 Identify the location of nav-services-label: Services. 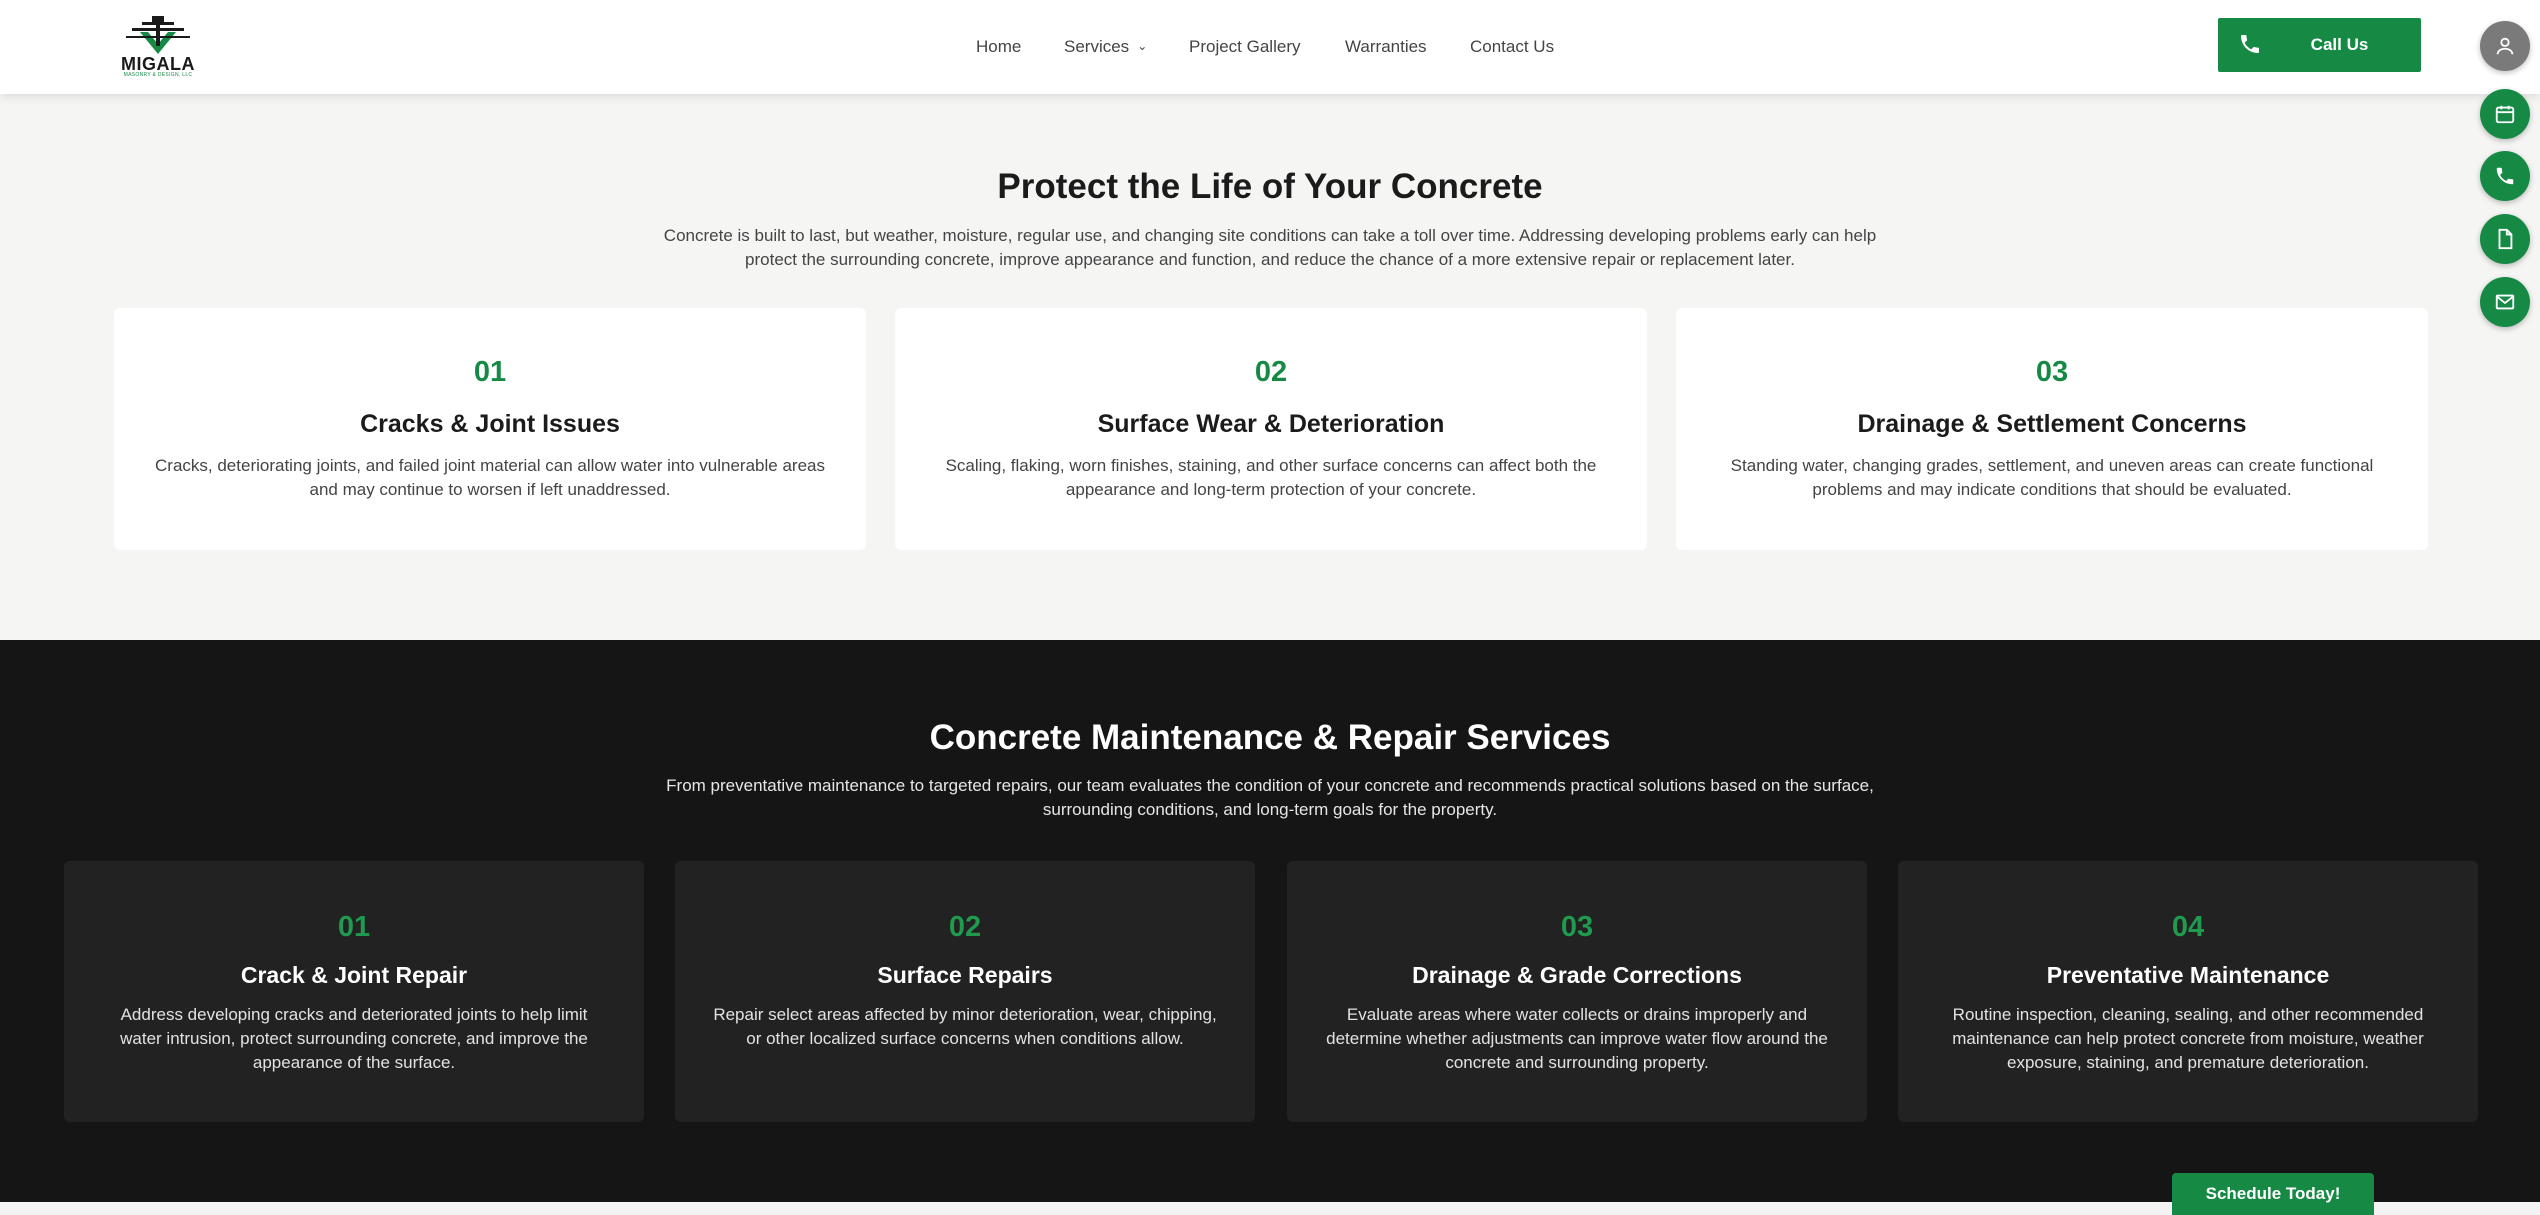
(1097, 46).